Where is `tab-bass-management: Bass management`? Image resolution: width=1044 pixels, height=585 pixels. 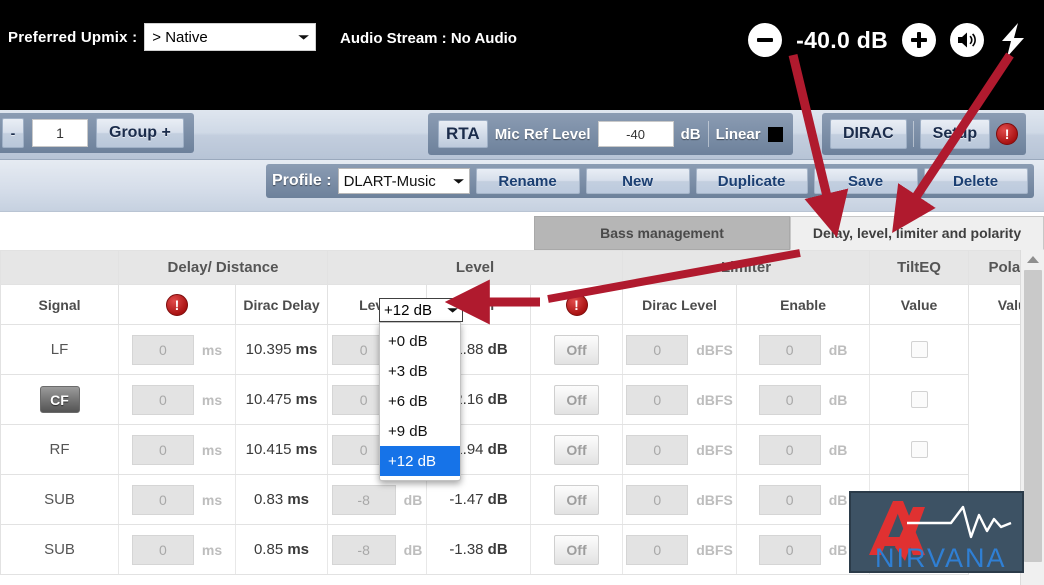 tab-bass-management: Bass management is located at coordinates (662, 233).